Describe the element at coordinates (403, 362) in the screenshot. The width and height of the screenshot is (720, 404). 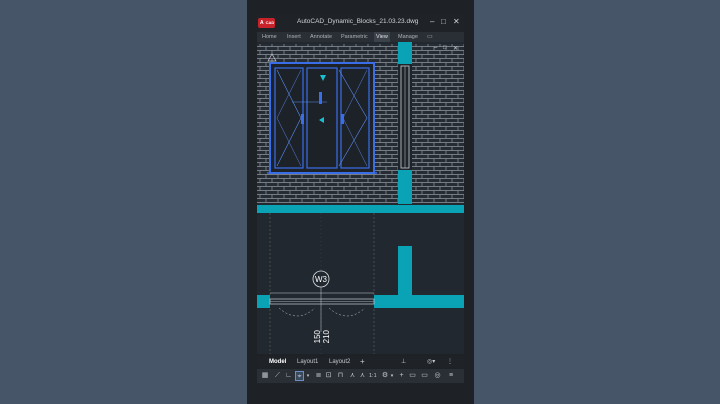
I see `coordinate-icon: ⊥` at that location.